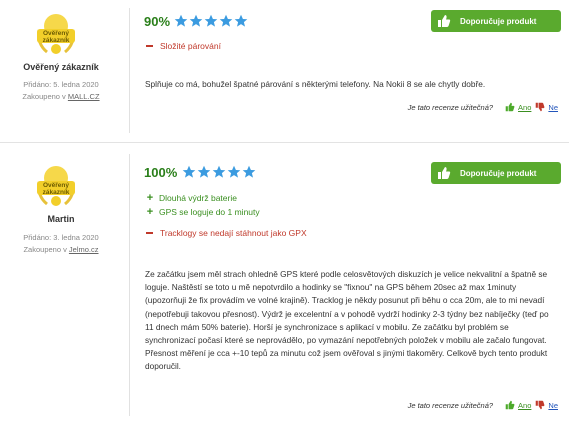 Image resolution: width=569 pixels, height=421 pixels. I want to click on purchase-source: Zakoupeno v MALL.CZ, so click(61, 97).